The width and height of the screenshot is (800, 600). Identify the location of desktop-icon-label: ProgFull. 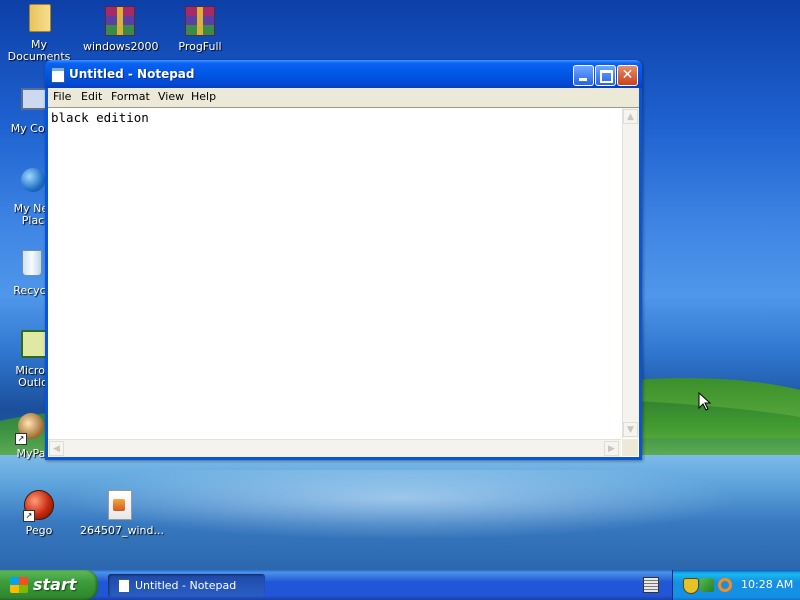
(200, 46).